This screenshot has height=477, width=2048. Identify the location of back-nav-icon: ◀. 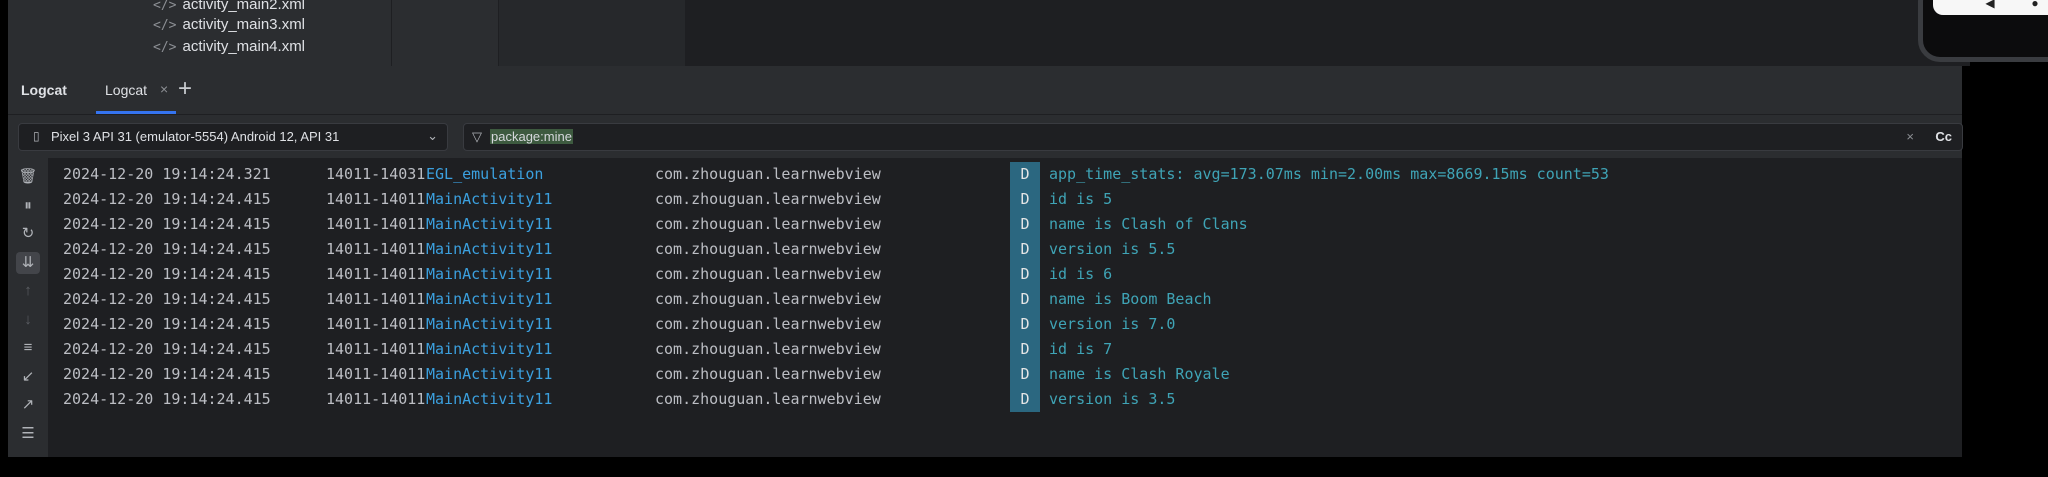
(1989, 5).